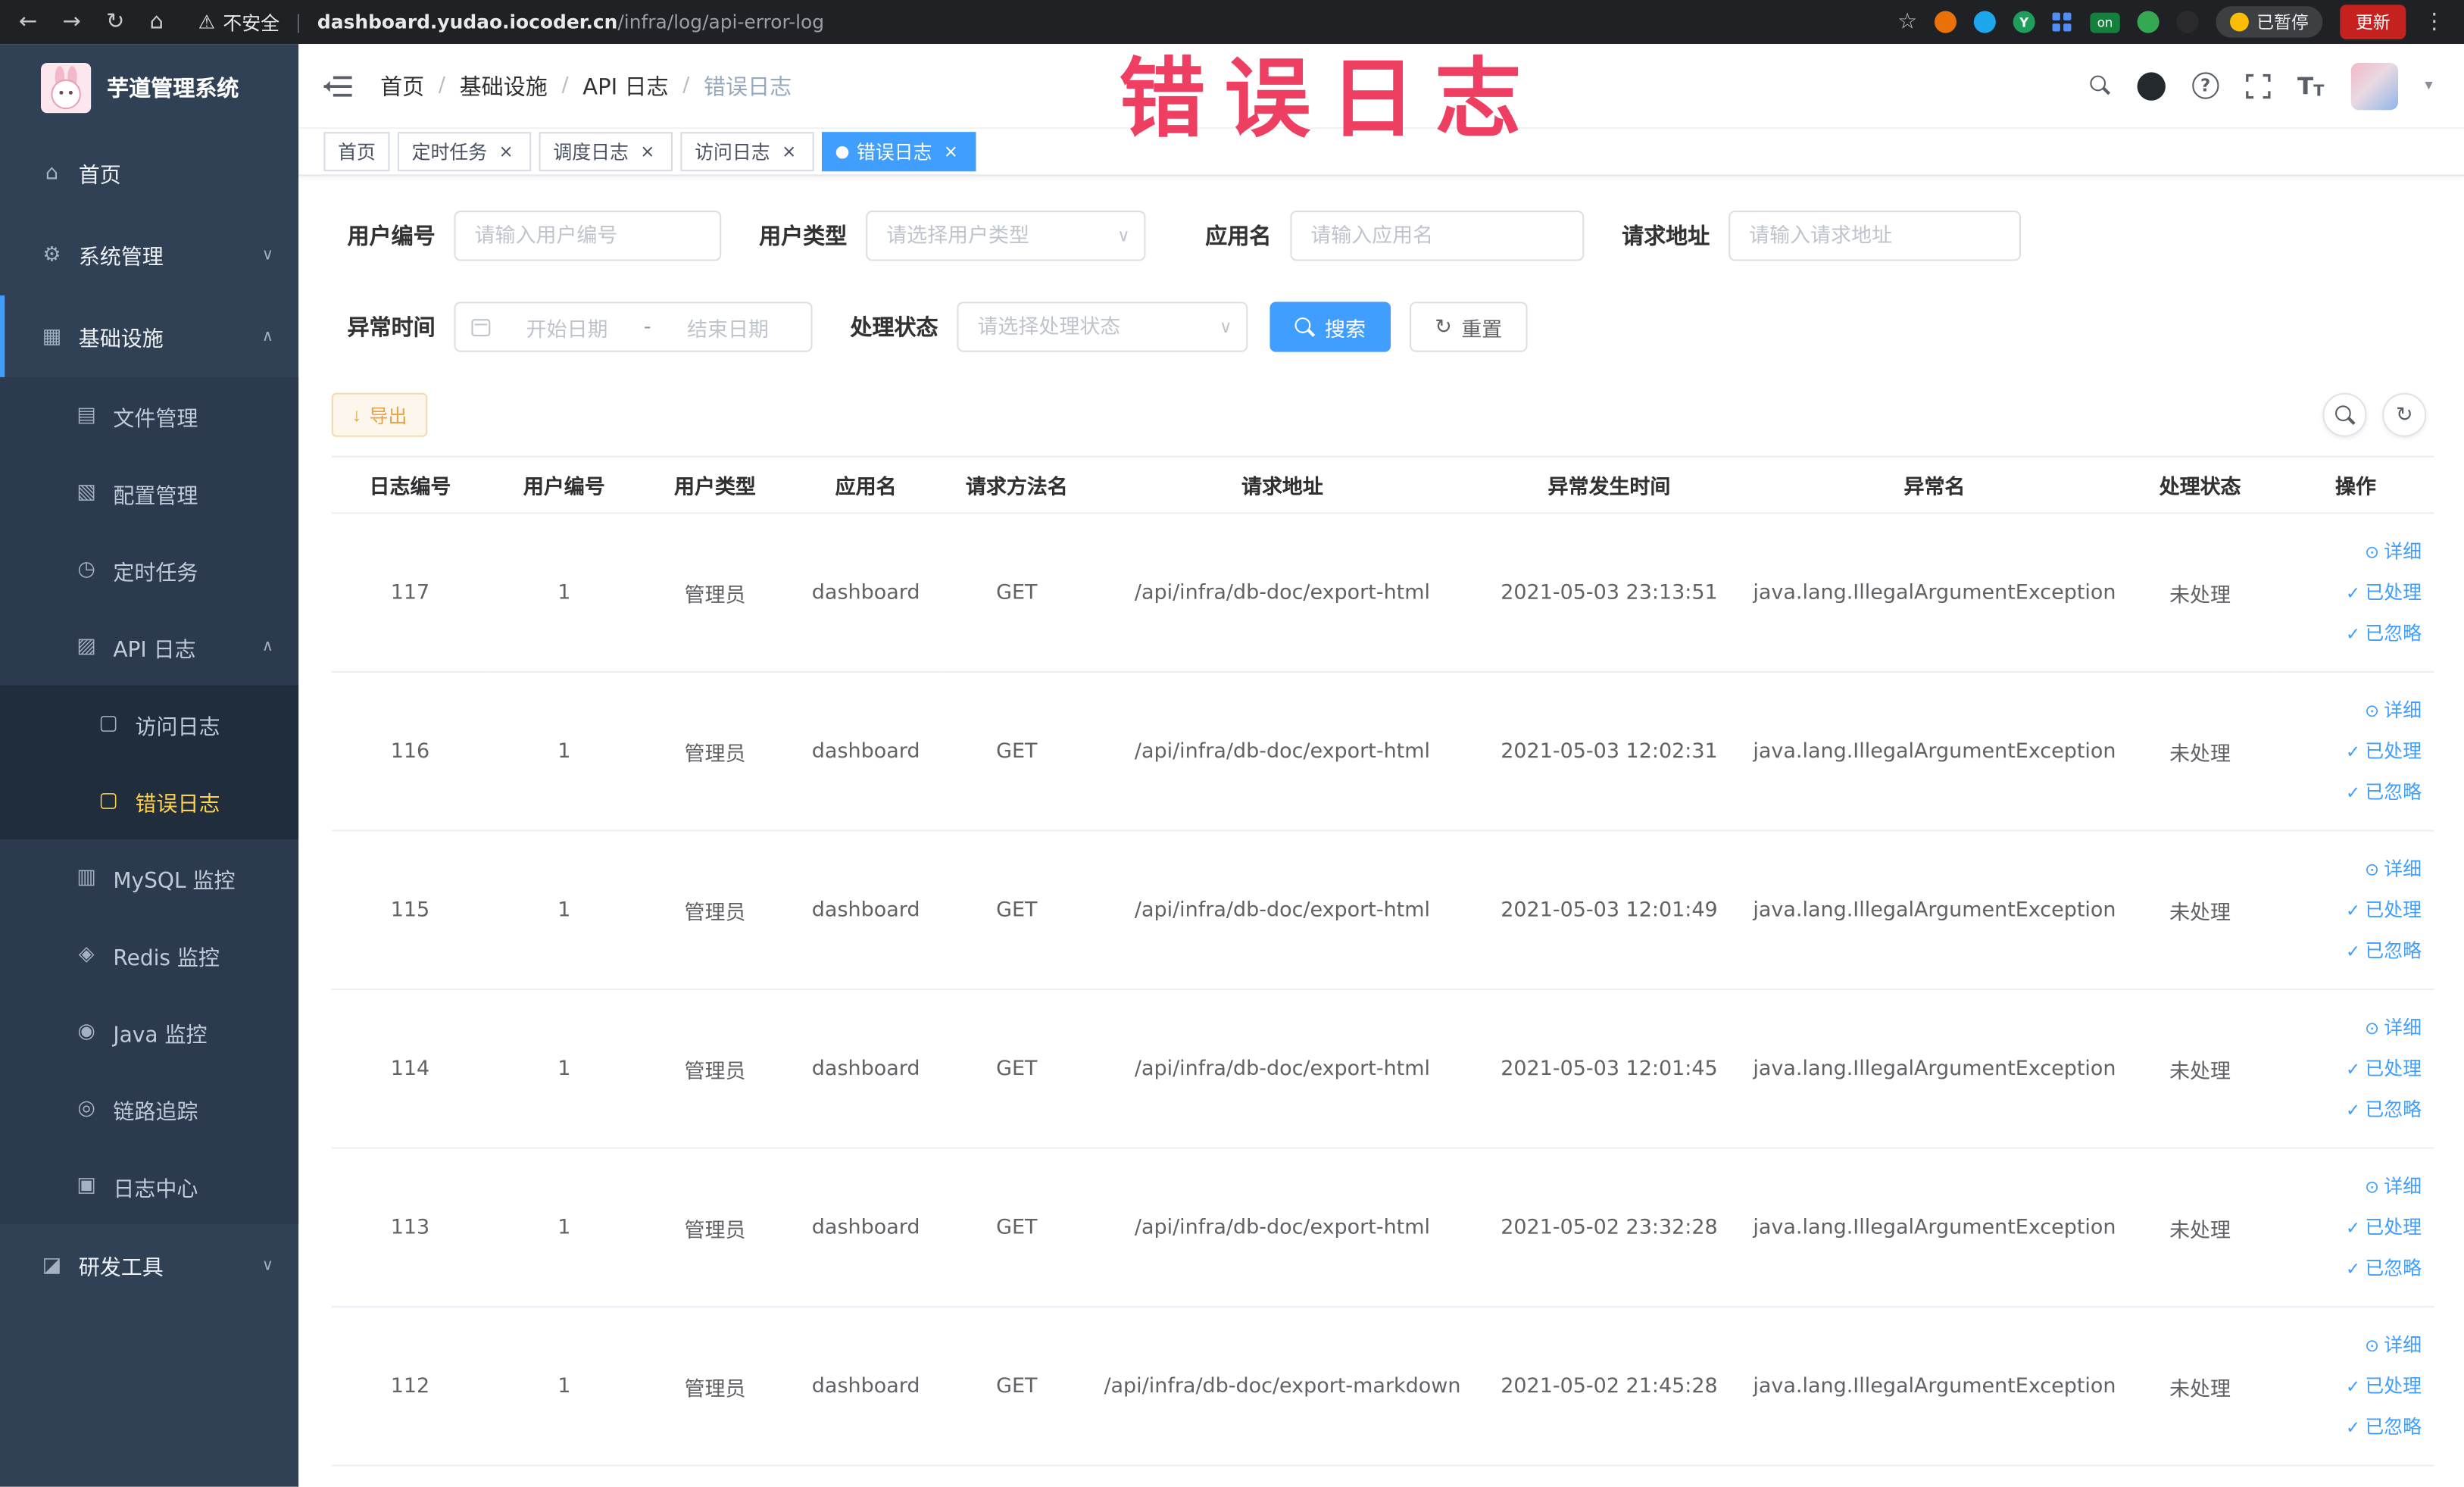 The image size is (2464, 1487). Describe the element at coordinates (899, 152) in the screenshot. I see `tab-item-4: 错误日志 ×` at that location.